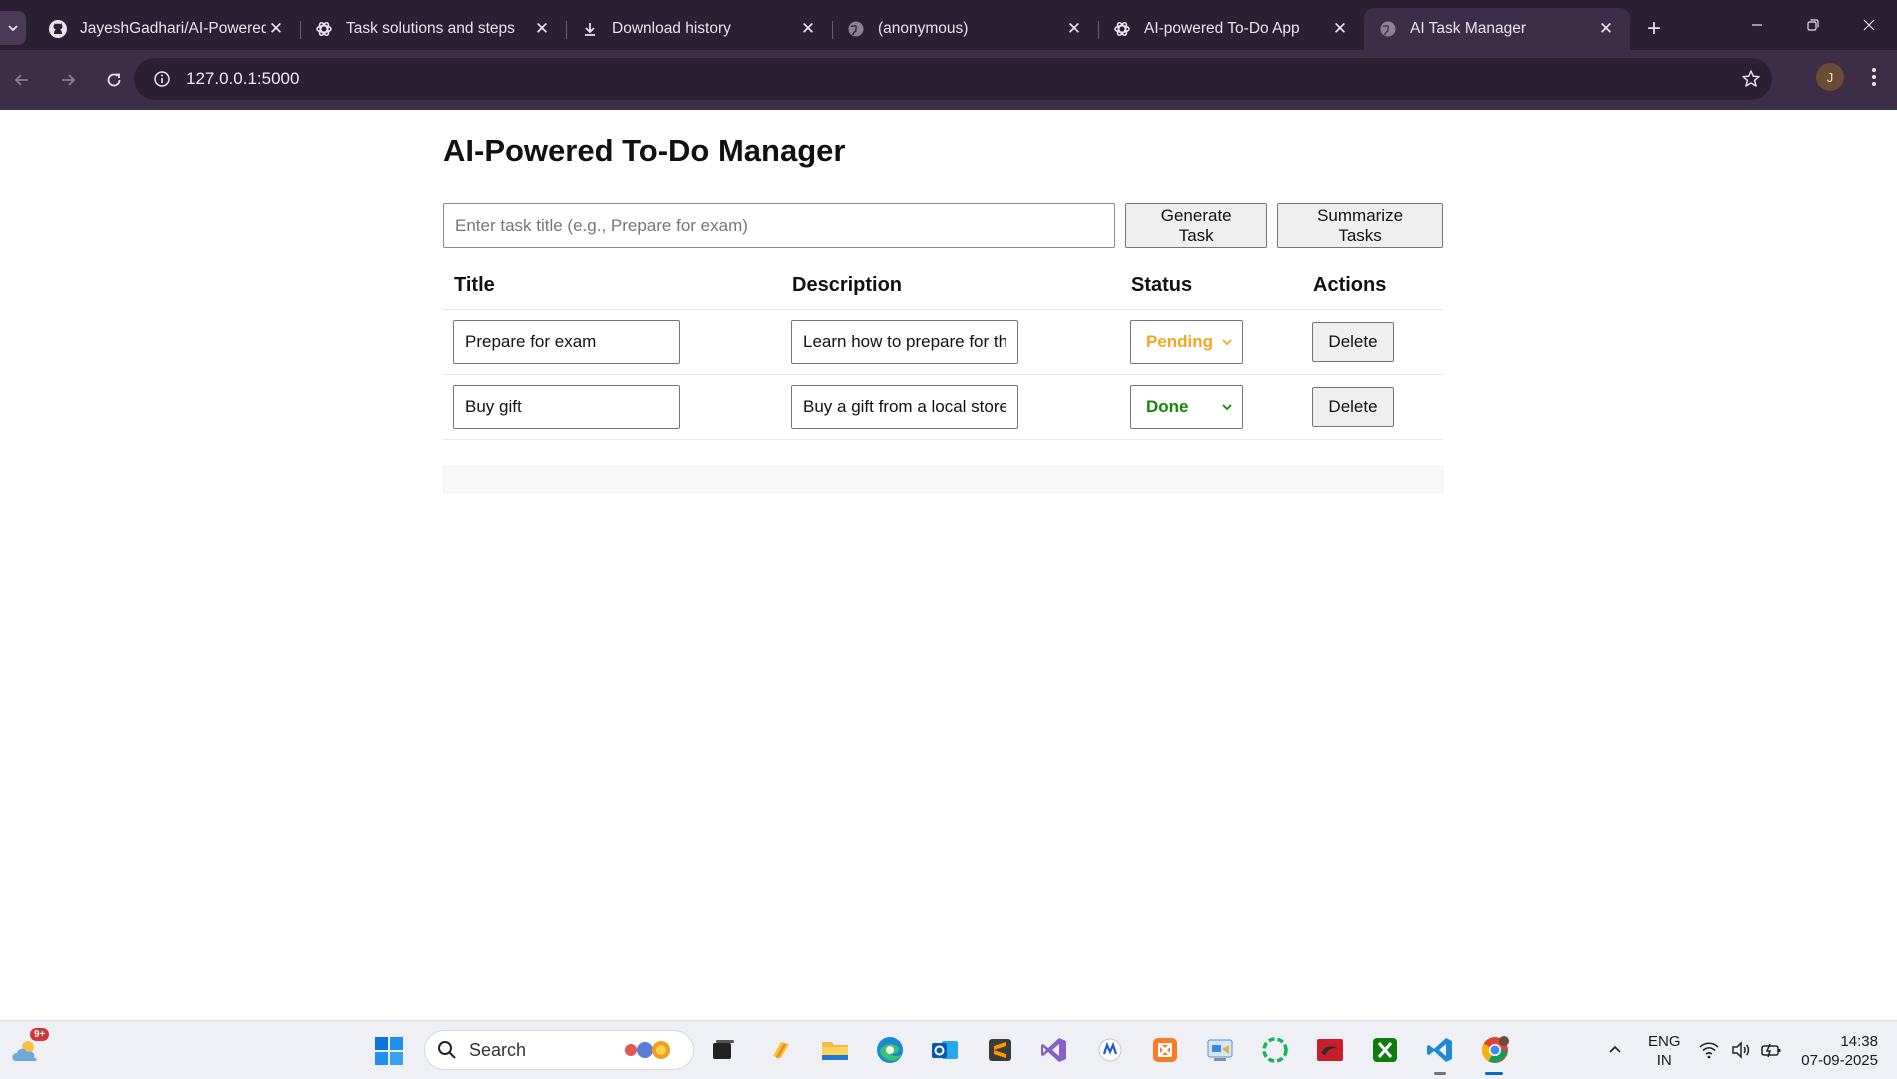 This screenshot has width=1897, height=1079. Describe the element at coordinates (1494, 1073) in the screenshot. I see `app-active-indicator` at that location.